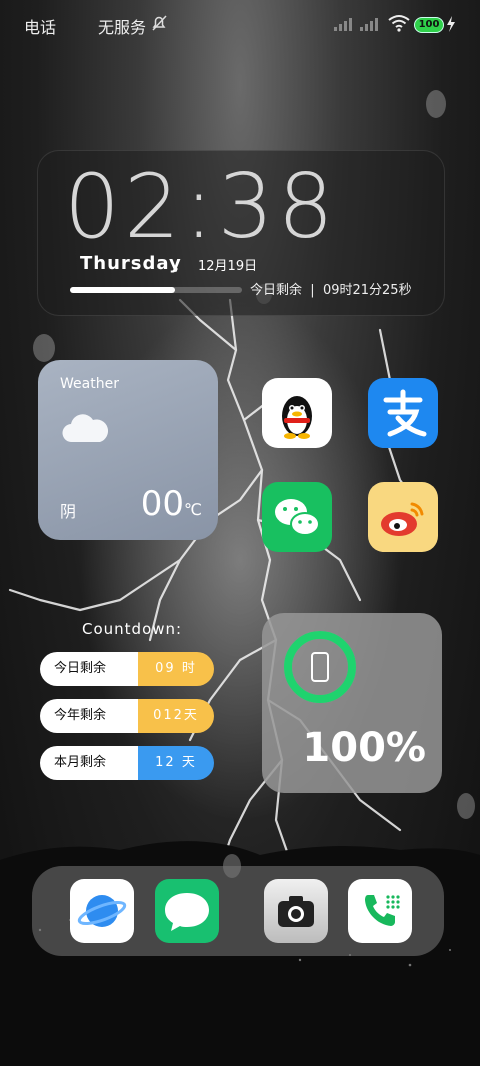 This screenshot has width=480, height=1066. I want to click on qq-app, so click(297, 413).